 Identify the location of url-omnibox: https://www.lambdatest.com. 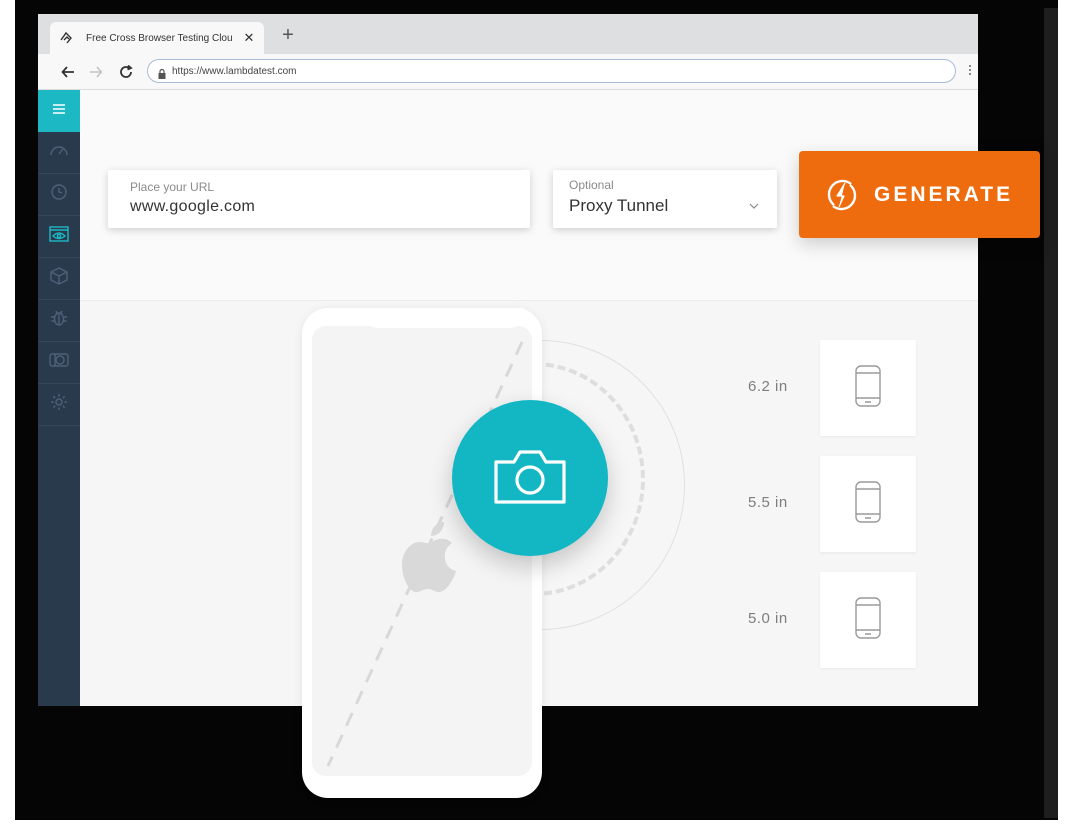
(551, 71).